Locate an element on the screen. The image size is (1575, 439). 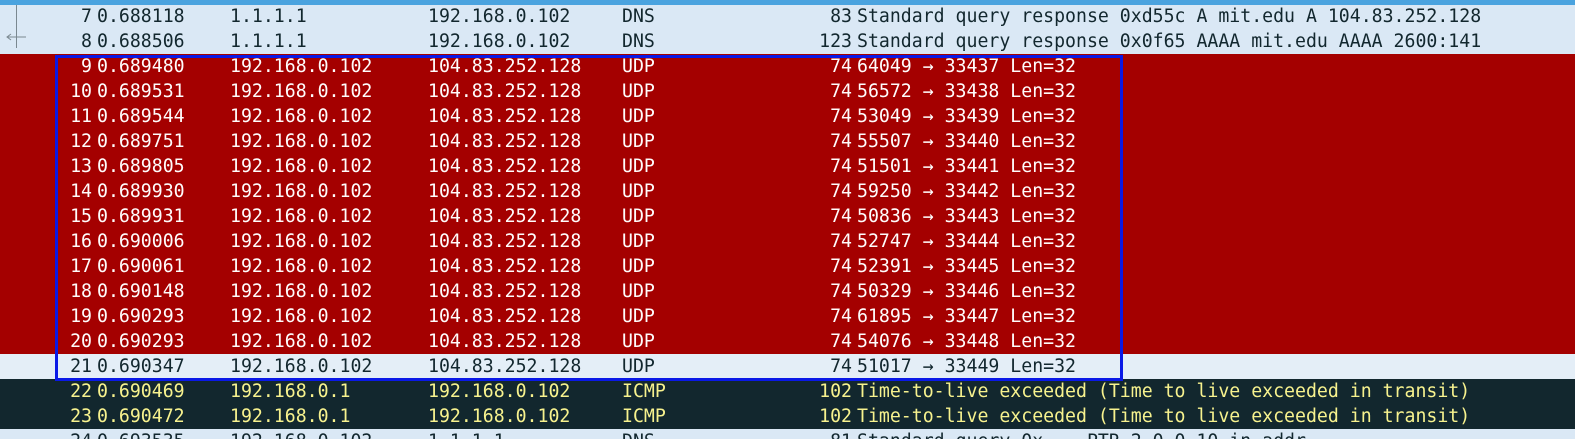
packet-number: 10 is located at coordinates (81, 91).